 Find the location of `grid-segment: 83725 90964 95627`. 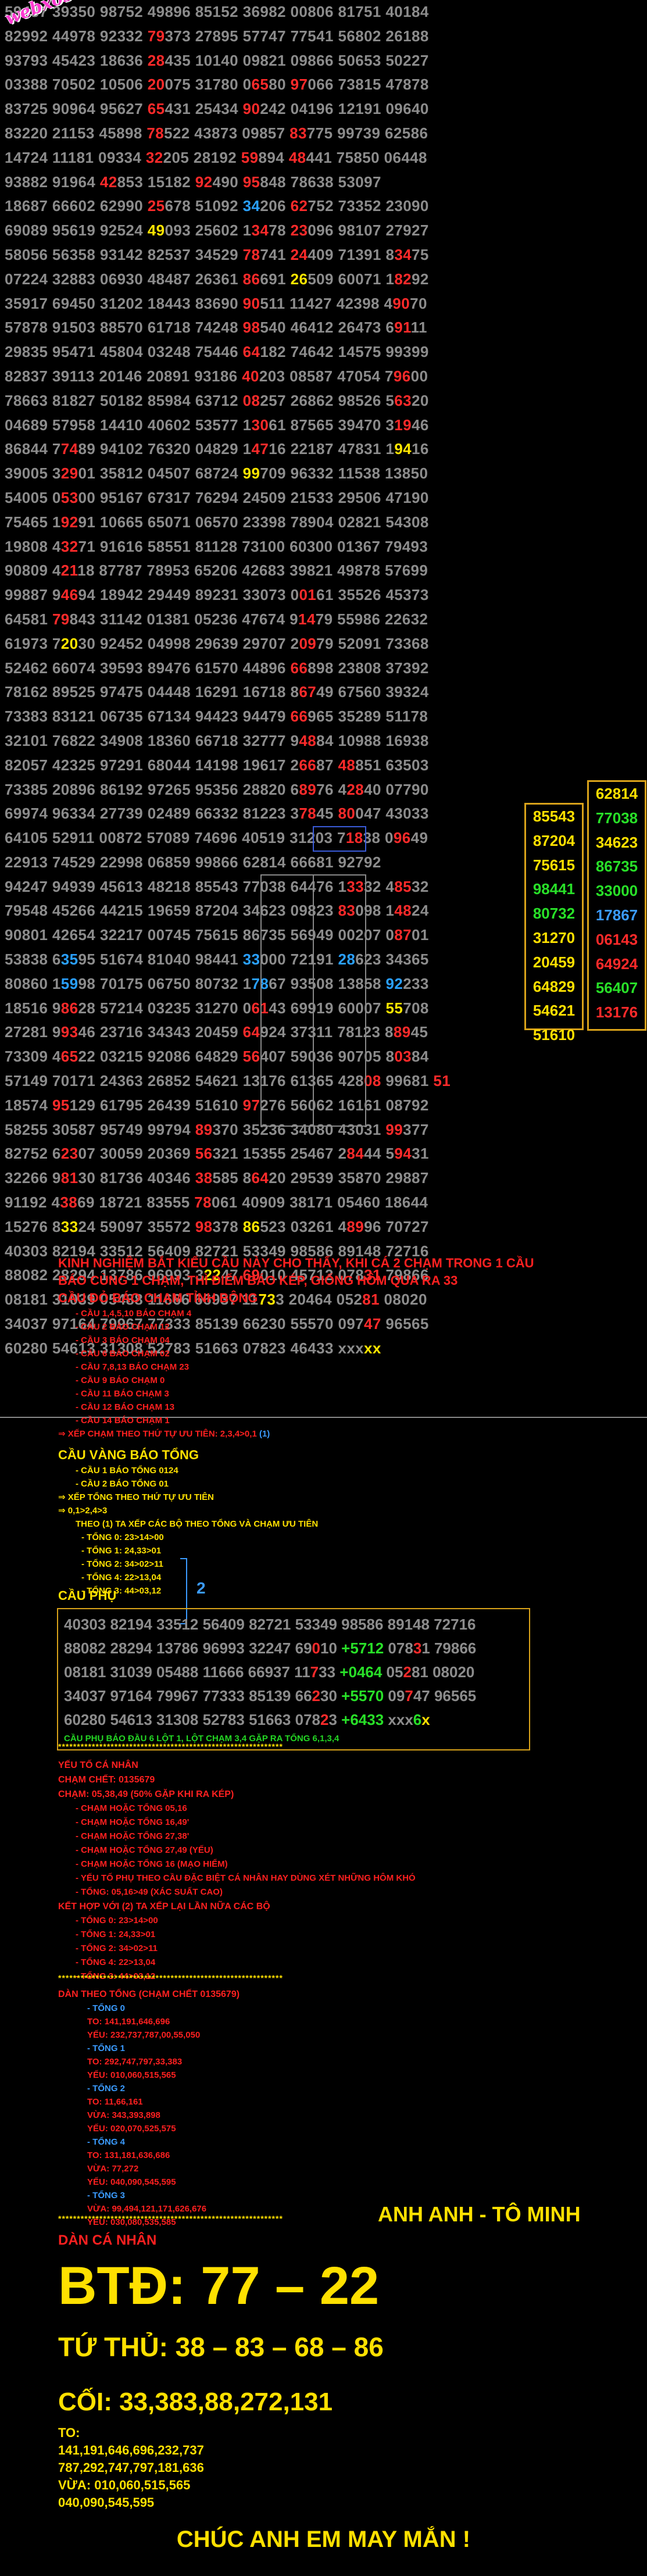

grid-segment: 83725 90964 95627 is located at coordinates (76, 109).